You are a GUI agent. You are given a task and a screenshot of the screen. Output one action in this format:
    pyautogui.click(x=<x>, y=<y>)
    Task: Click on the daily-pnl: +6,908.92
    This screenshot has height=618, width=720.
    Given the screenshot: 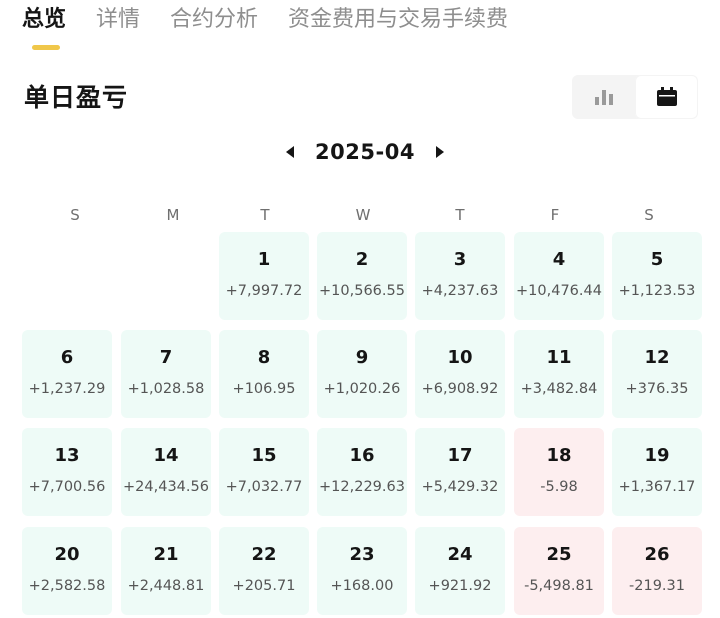 What is the action you would take?
    pyautogui.click(x=460, y=389)
    